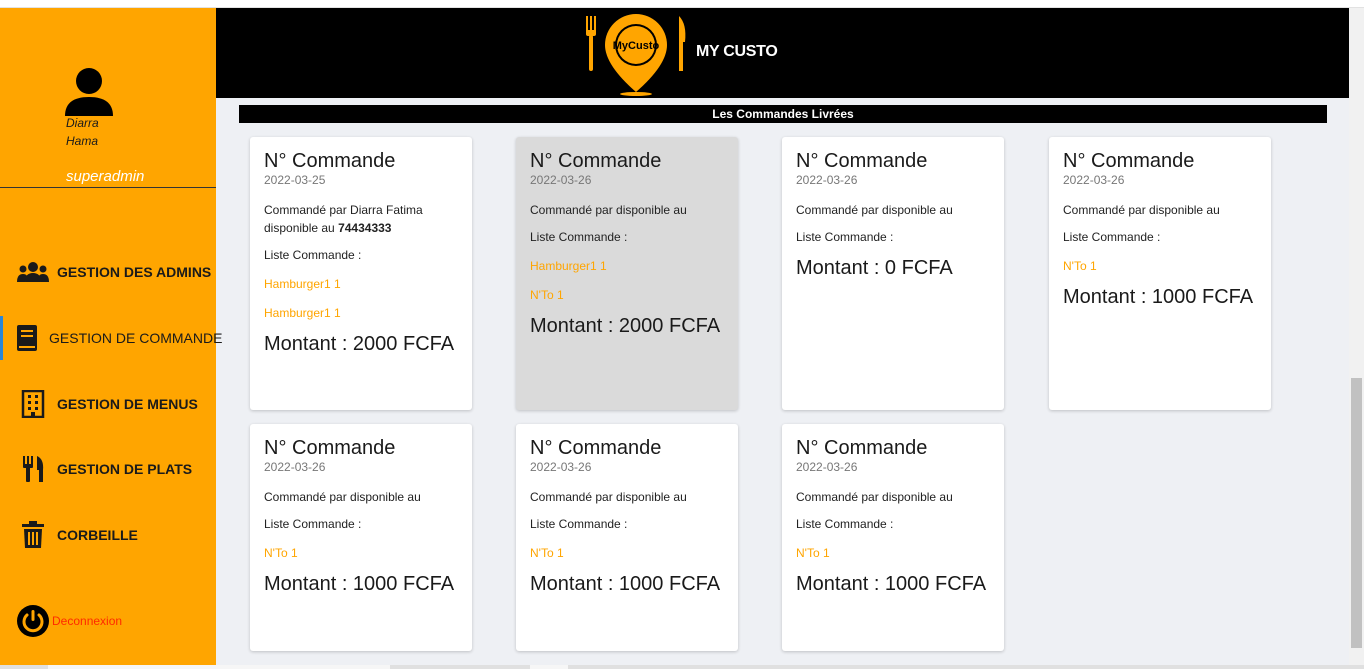 The width and height of the screenshot is (1364, 669). I want to click on nav-item-commande: GESTION DE COMMANDE, so click(111, 338).